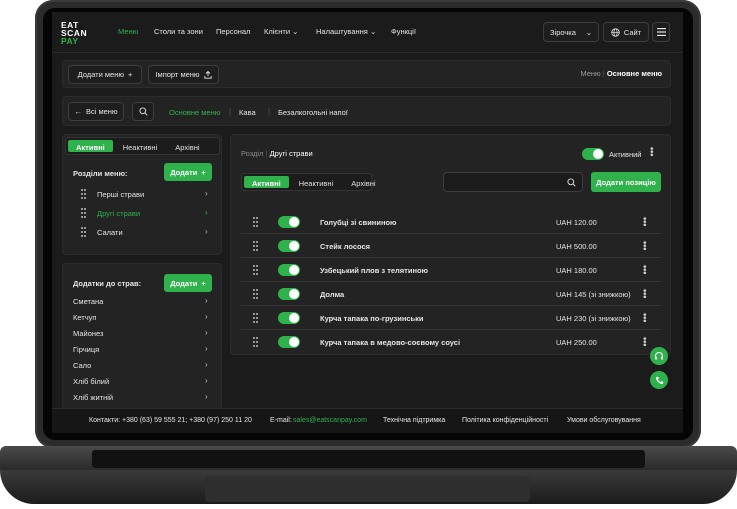 This screenshot has height=509, width=737. What do you see at coordinates (593, 154) in the screenshot?
I see `section-status-toggle` at bounding box center [593, 154].